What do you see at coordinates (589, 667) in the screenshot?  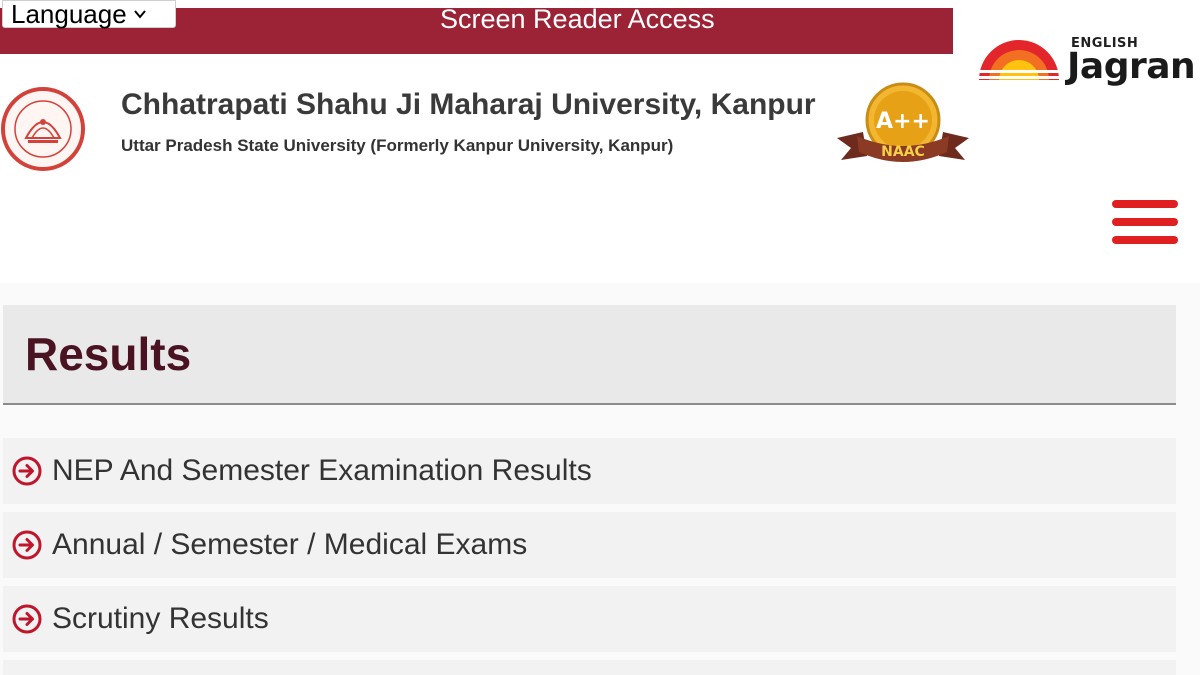 I see `result-link-partial` at bounding box center [589, 667].